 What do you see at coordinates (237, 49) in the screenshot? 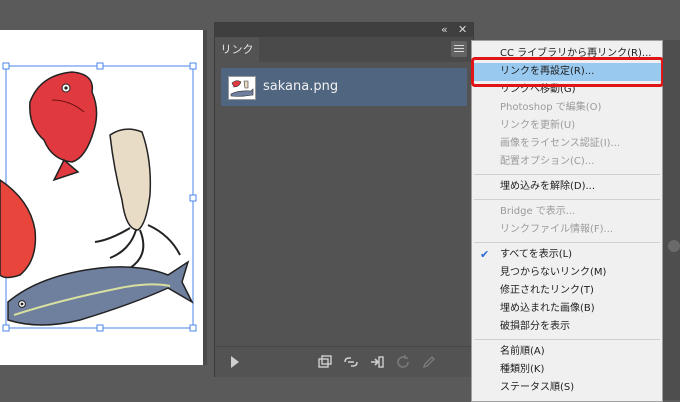
I see `tab-links: リンク` at bounding box center [237, 49].